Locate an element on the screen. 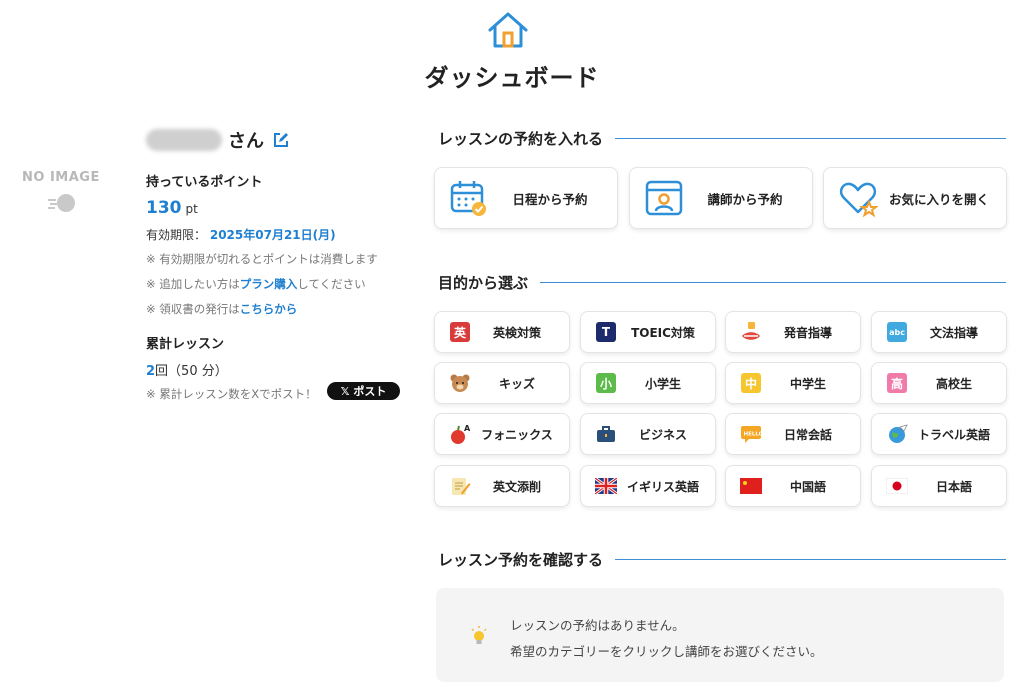  points-display: 130 pt is located at coordinates (172, 208).